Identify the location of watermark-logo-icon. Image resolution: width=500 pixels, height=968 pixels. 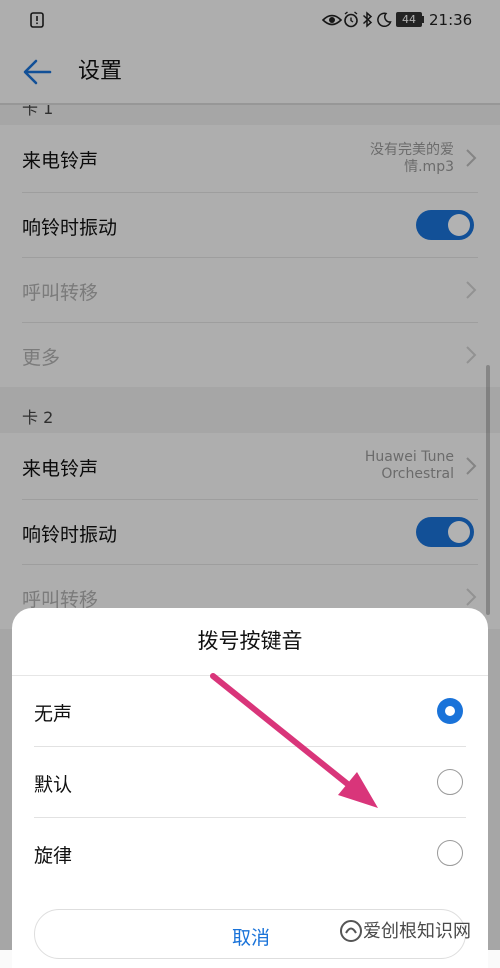
(351, 931).